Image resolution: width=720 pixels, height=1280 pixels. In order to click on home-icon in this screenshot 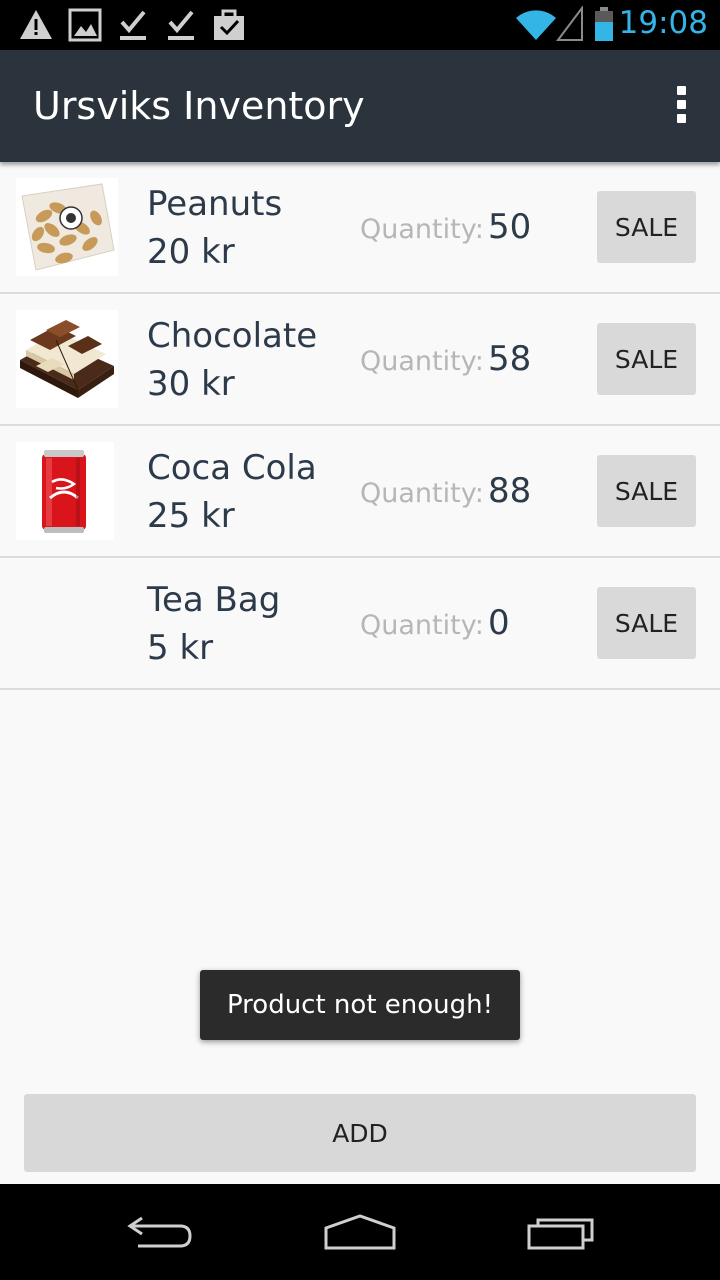, I will do `click(360, 1232)`.